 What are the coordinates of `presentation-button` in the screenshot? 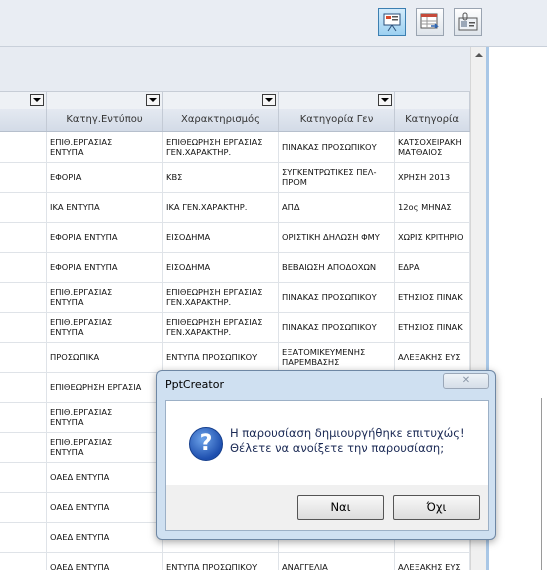 It's located at (392, 22).